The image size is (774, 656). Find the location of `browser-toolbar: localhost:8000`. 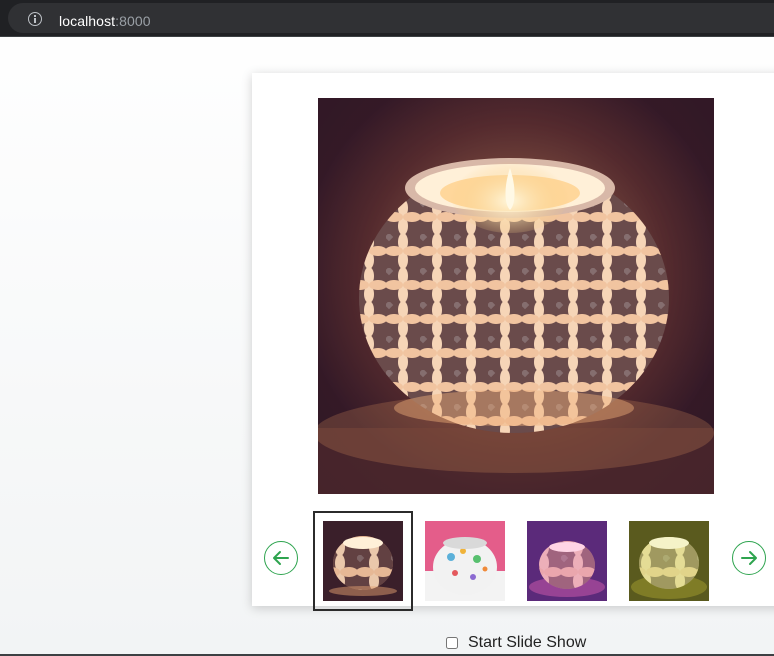

browser-toolbar: localhost:8000 is located at coordinates (387, 18).